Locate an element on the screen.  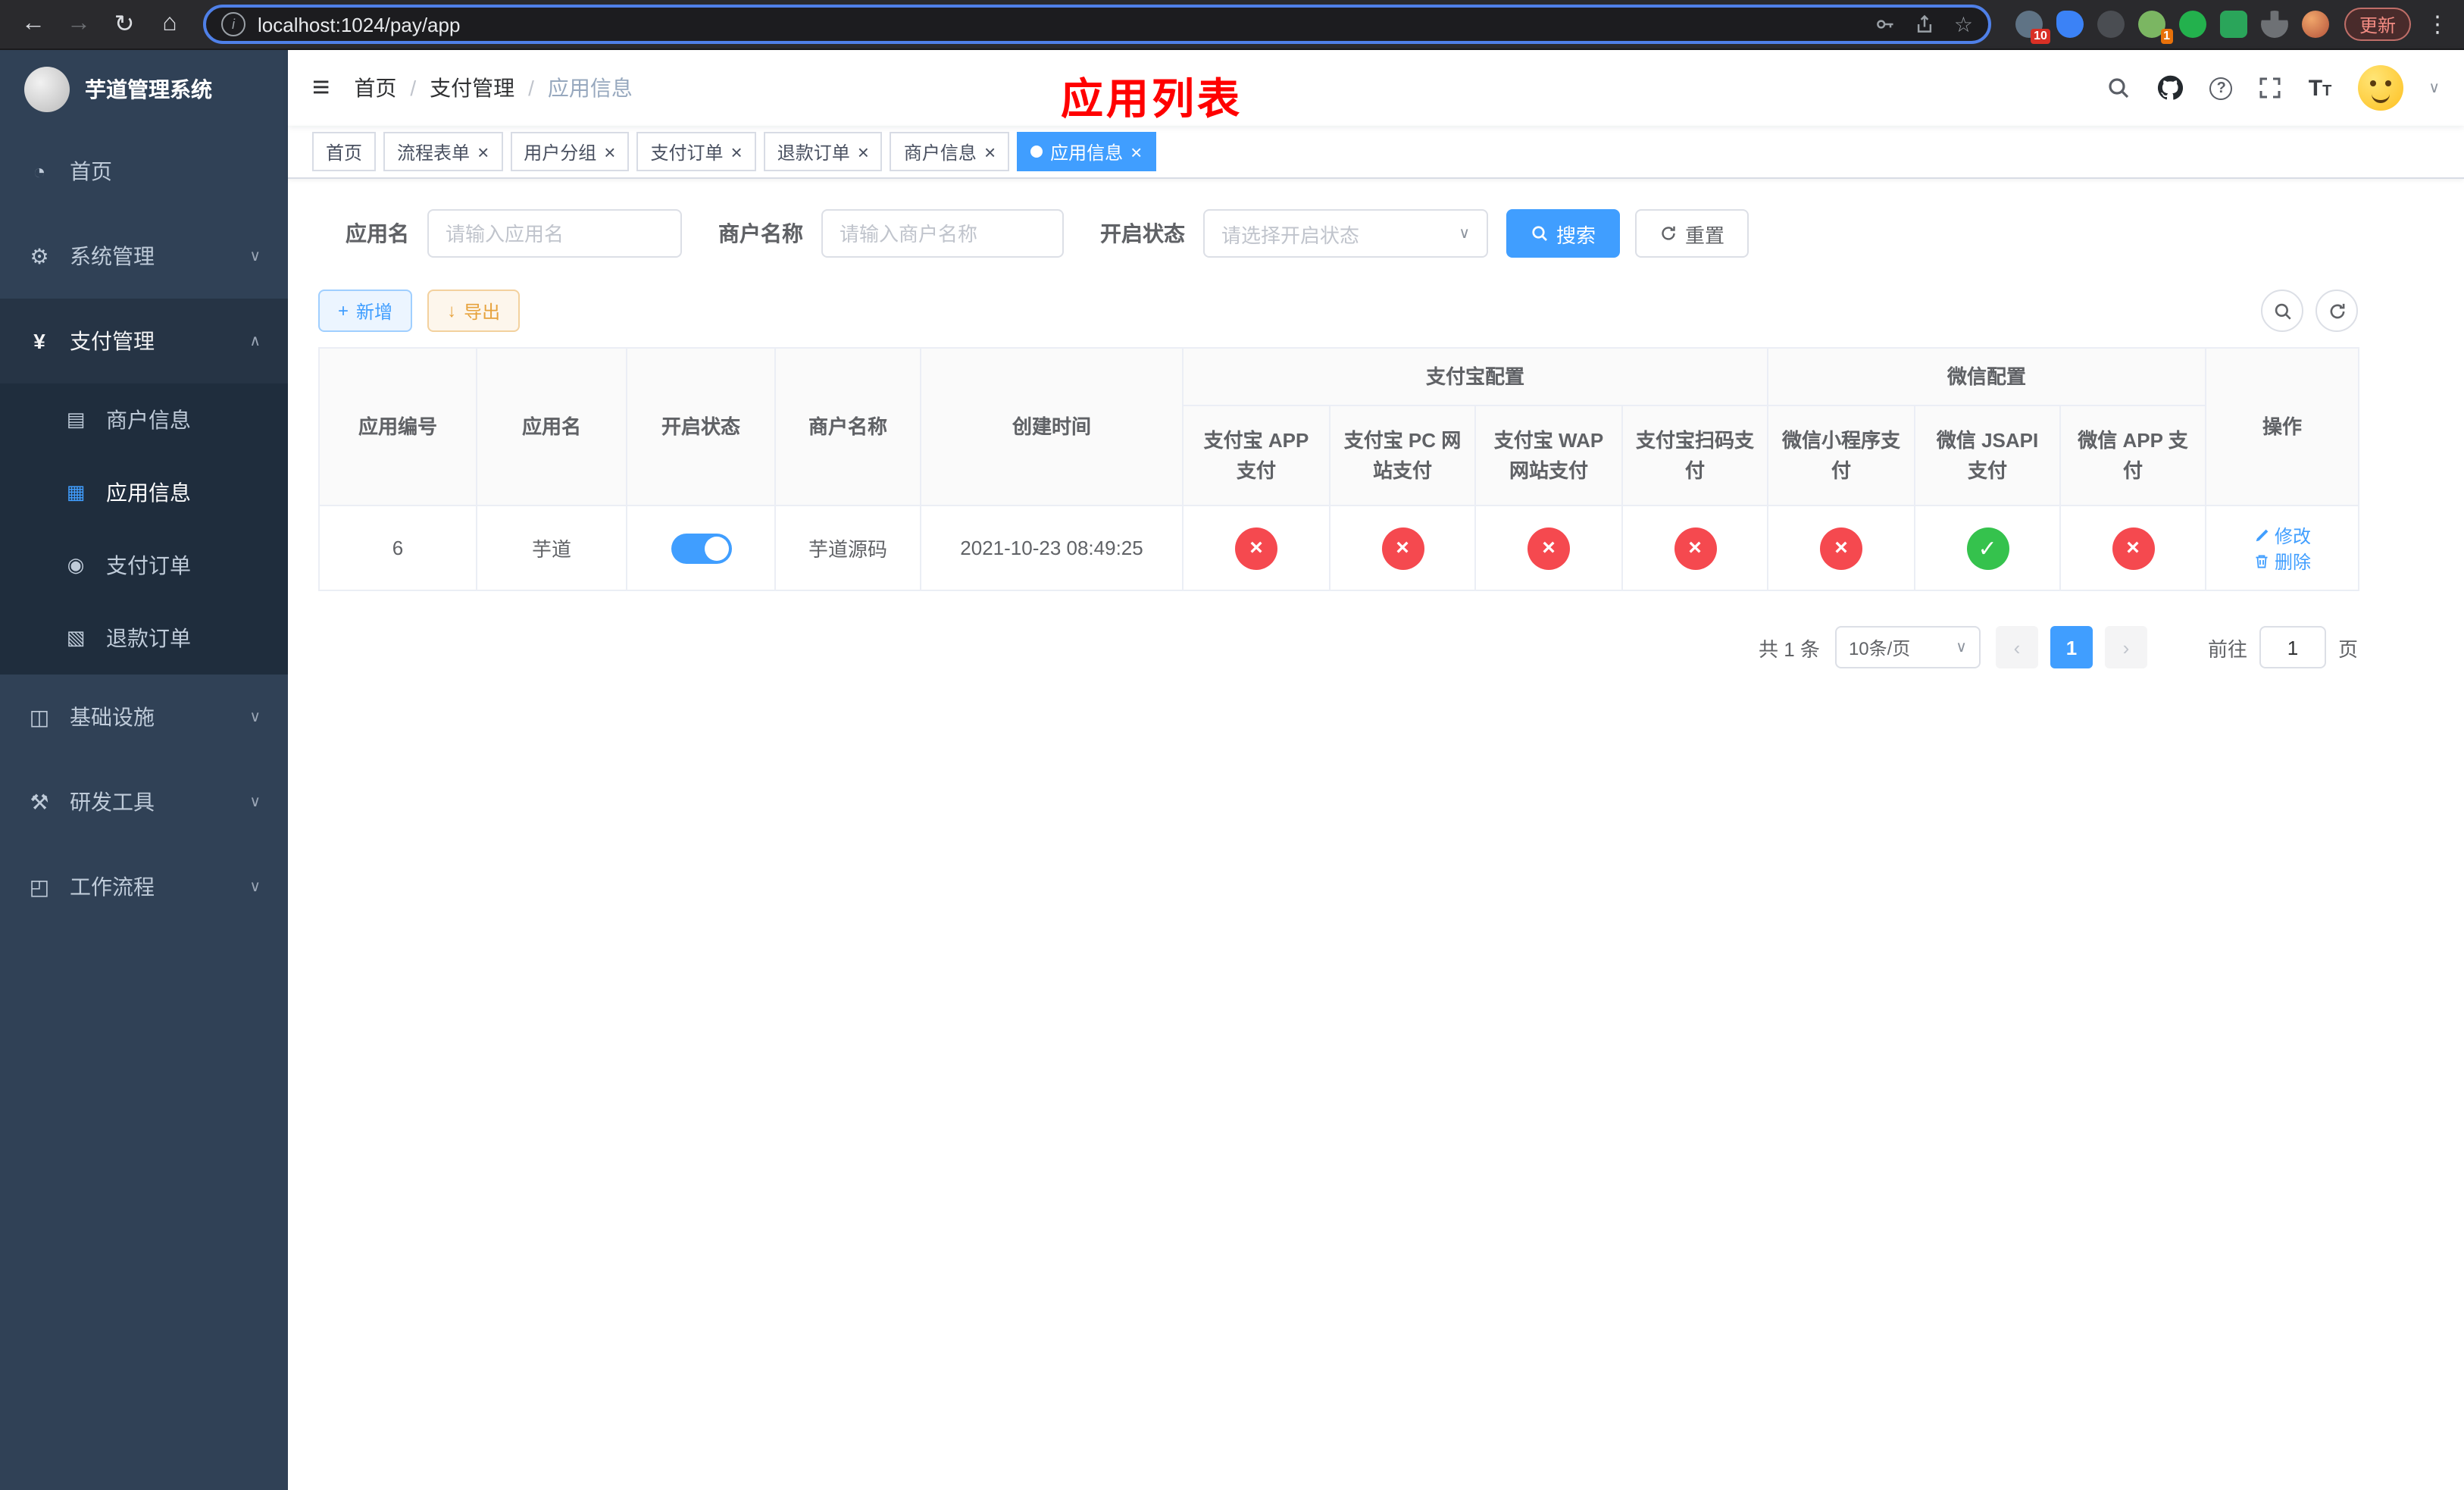
search-button-label: 搜索 is located at coordinates (1576, 235).